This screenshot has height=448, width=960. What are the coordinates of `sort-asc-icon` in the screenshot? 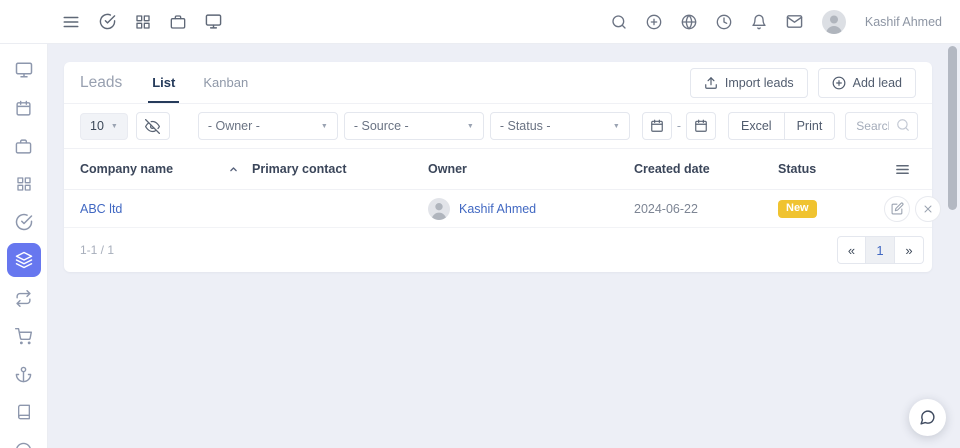 It's located at (233, 169).